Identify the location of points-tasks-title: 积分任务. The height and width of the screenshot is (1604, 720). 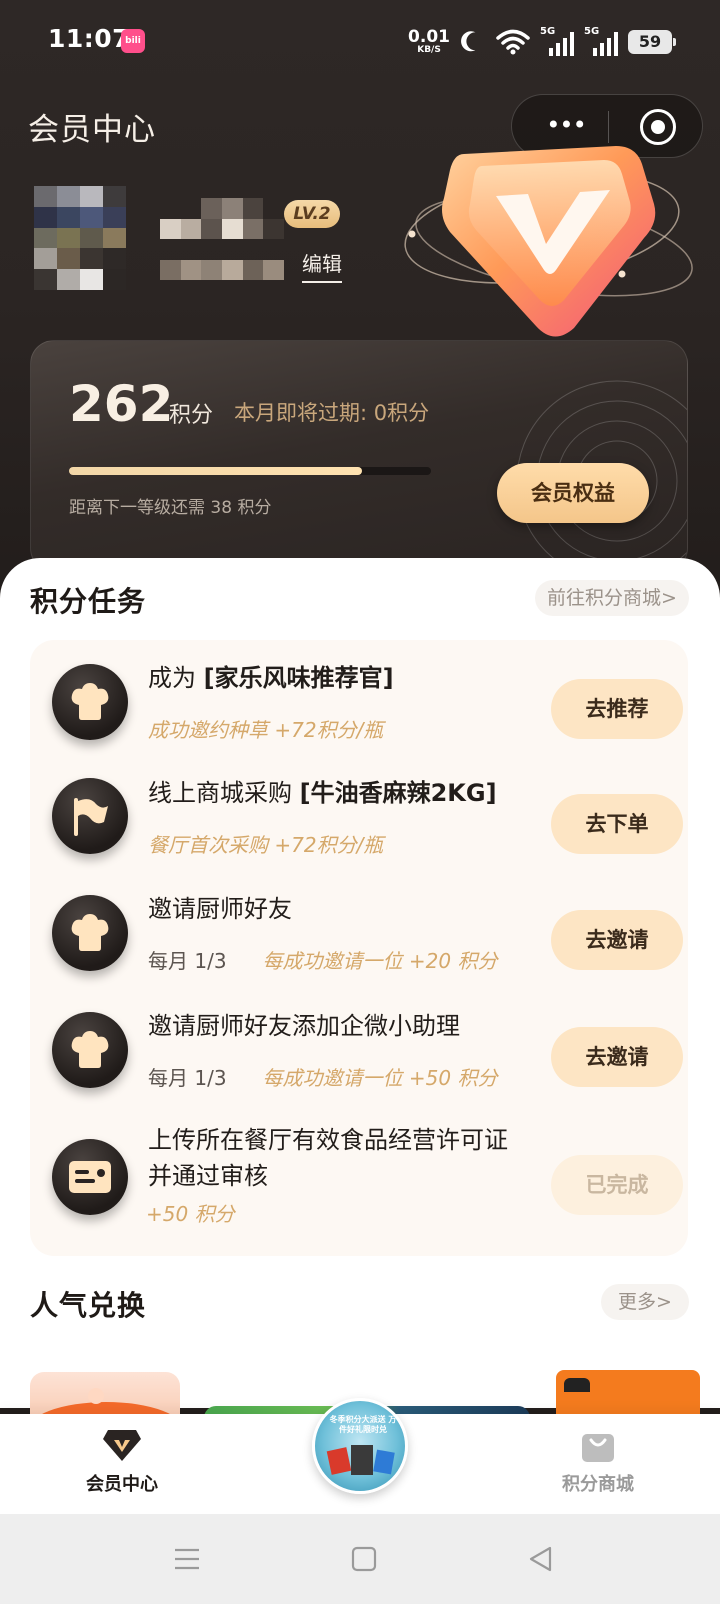
(88, 601).